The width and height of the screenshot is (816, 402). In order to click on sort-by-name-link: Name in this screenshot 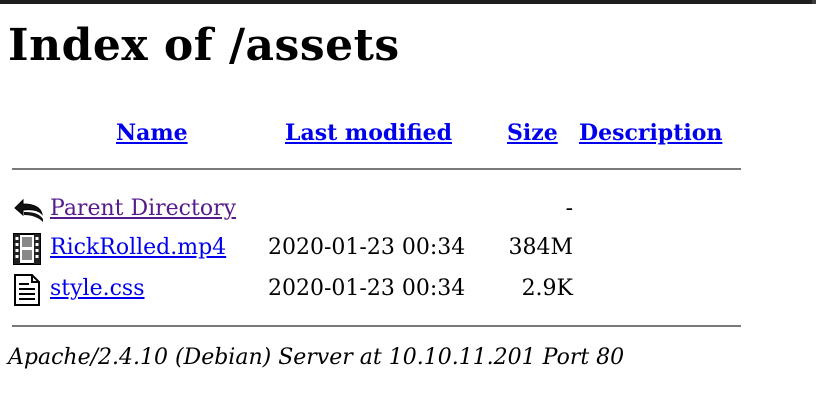, I will do `click(152, 133)`.